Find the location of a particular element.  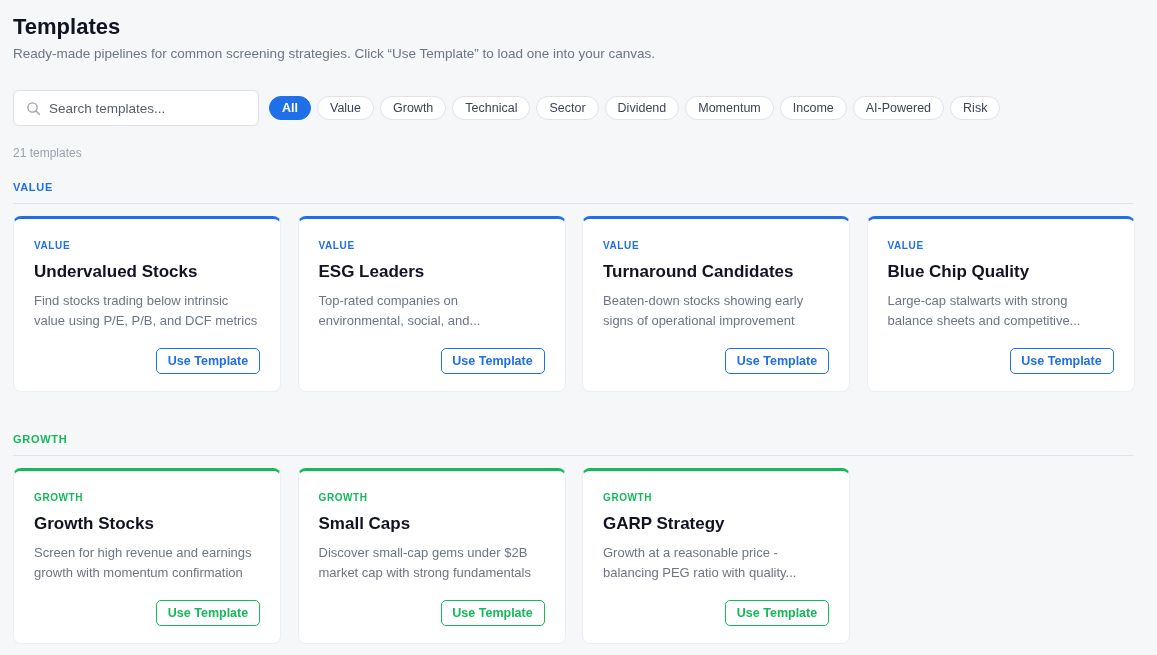

card-title: GARP Strategy is located at coordinates (664, 524).